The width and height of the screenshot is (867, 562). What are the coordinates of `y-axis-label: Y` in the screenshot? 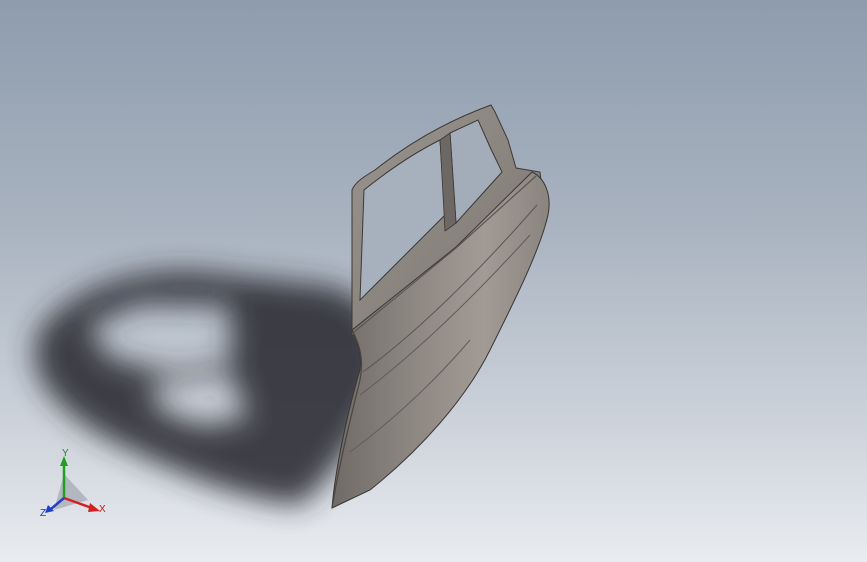 It's located at (65, 453).